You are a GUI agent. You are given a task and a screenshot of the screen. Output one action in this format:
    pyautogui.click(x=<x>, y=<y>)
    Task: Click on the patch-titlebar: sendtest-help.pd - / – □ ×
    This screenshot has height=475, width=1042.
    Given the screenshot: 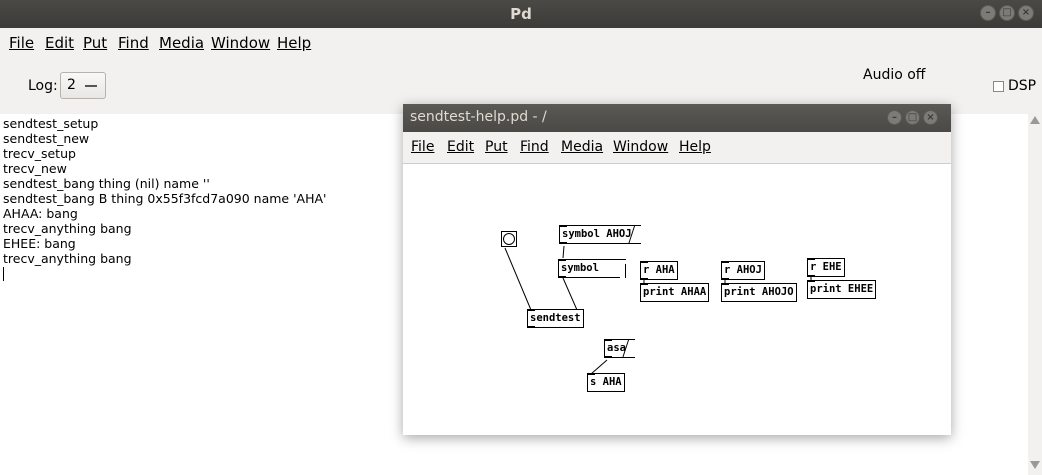 What is the action you would take?
    pyautogui.click(x=677, y=118)
    